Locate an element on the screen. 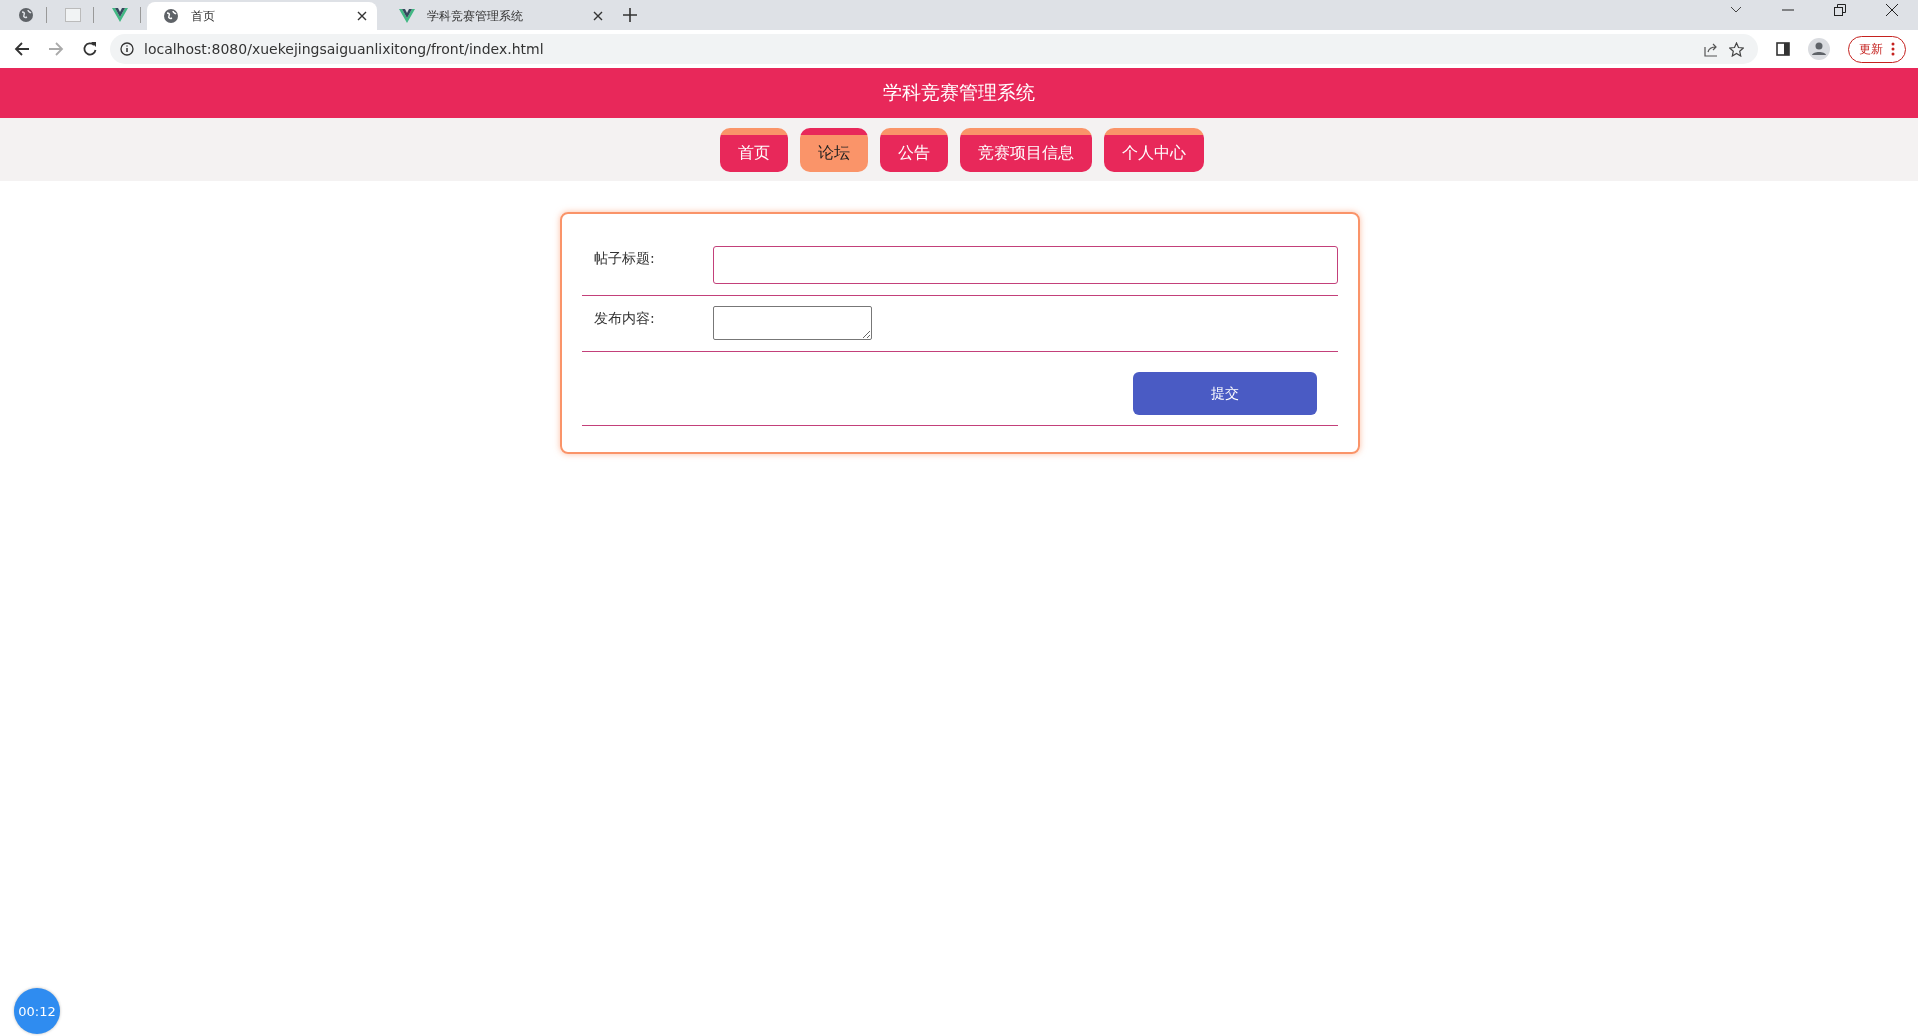 This screenshot has width=1918, height=1036. restore-icon is located at coordinates (1840, 10).